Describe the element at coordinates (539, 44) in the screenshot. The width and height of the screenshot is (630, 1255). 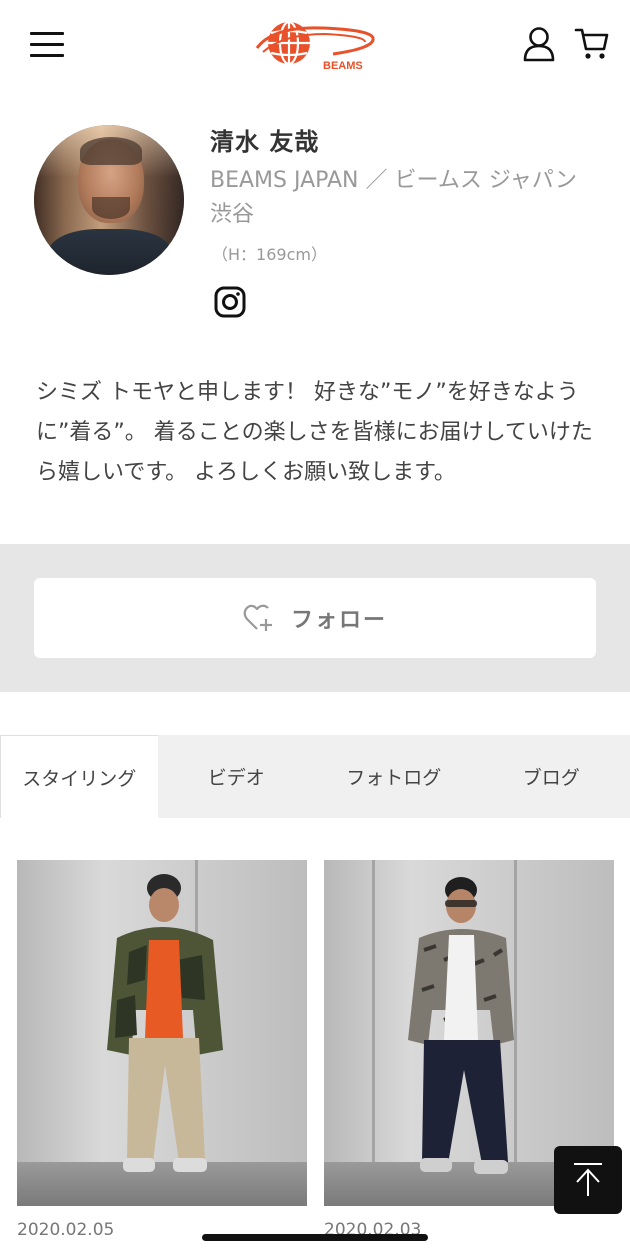
I see `user-icon` at that location.